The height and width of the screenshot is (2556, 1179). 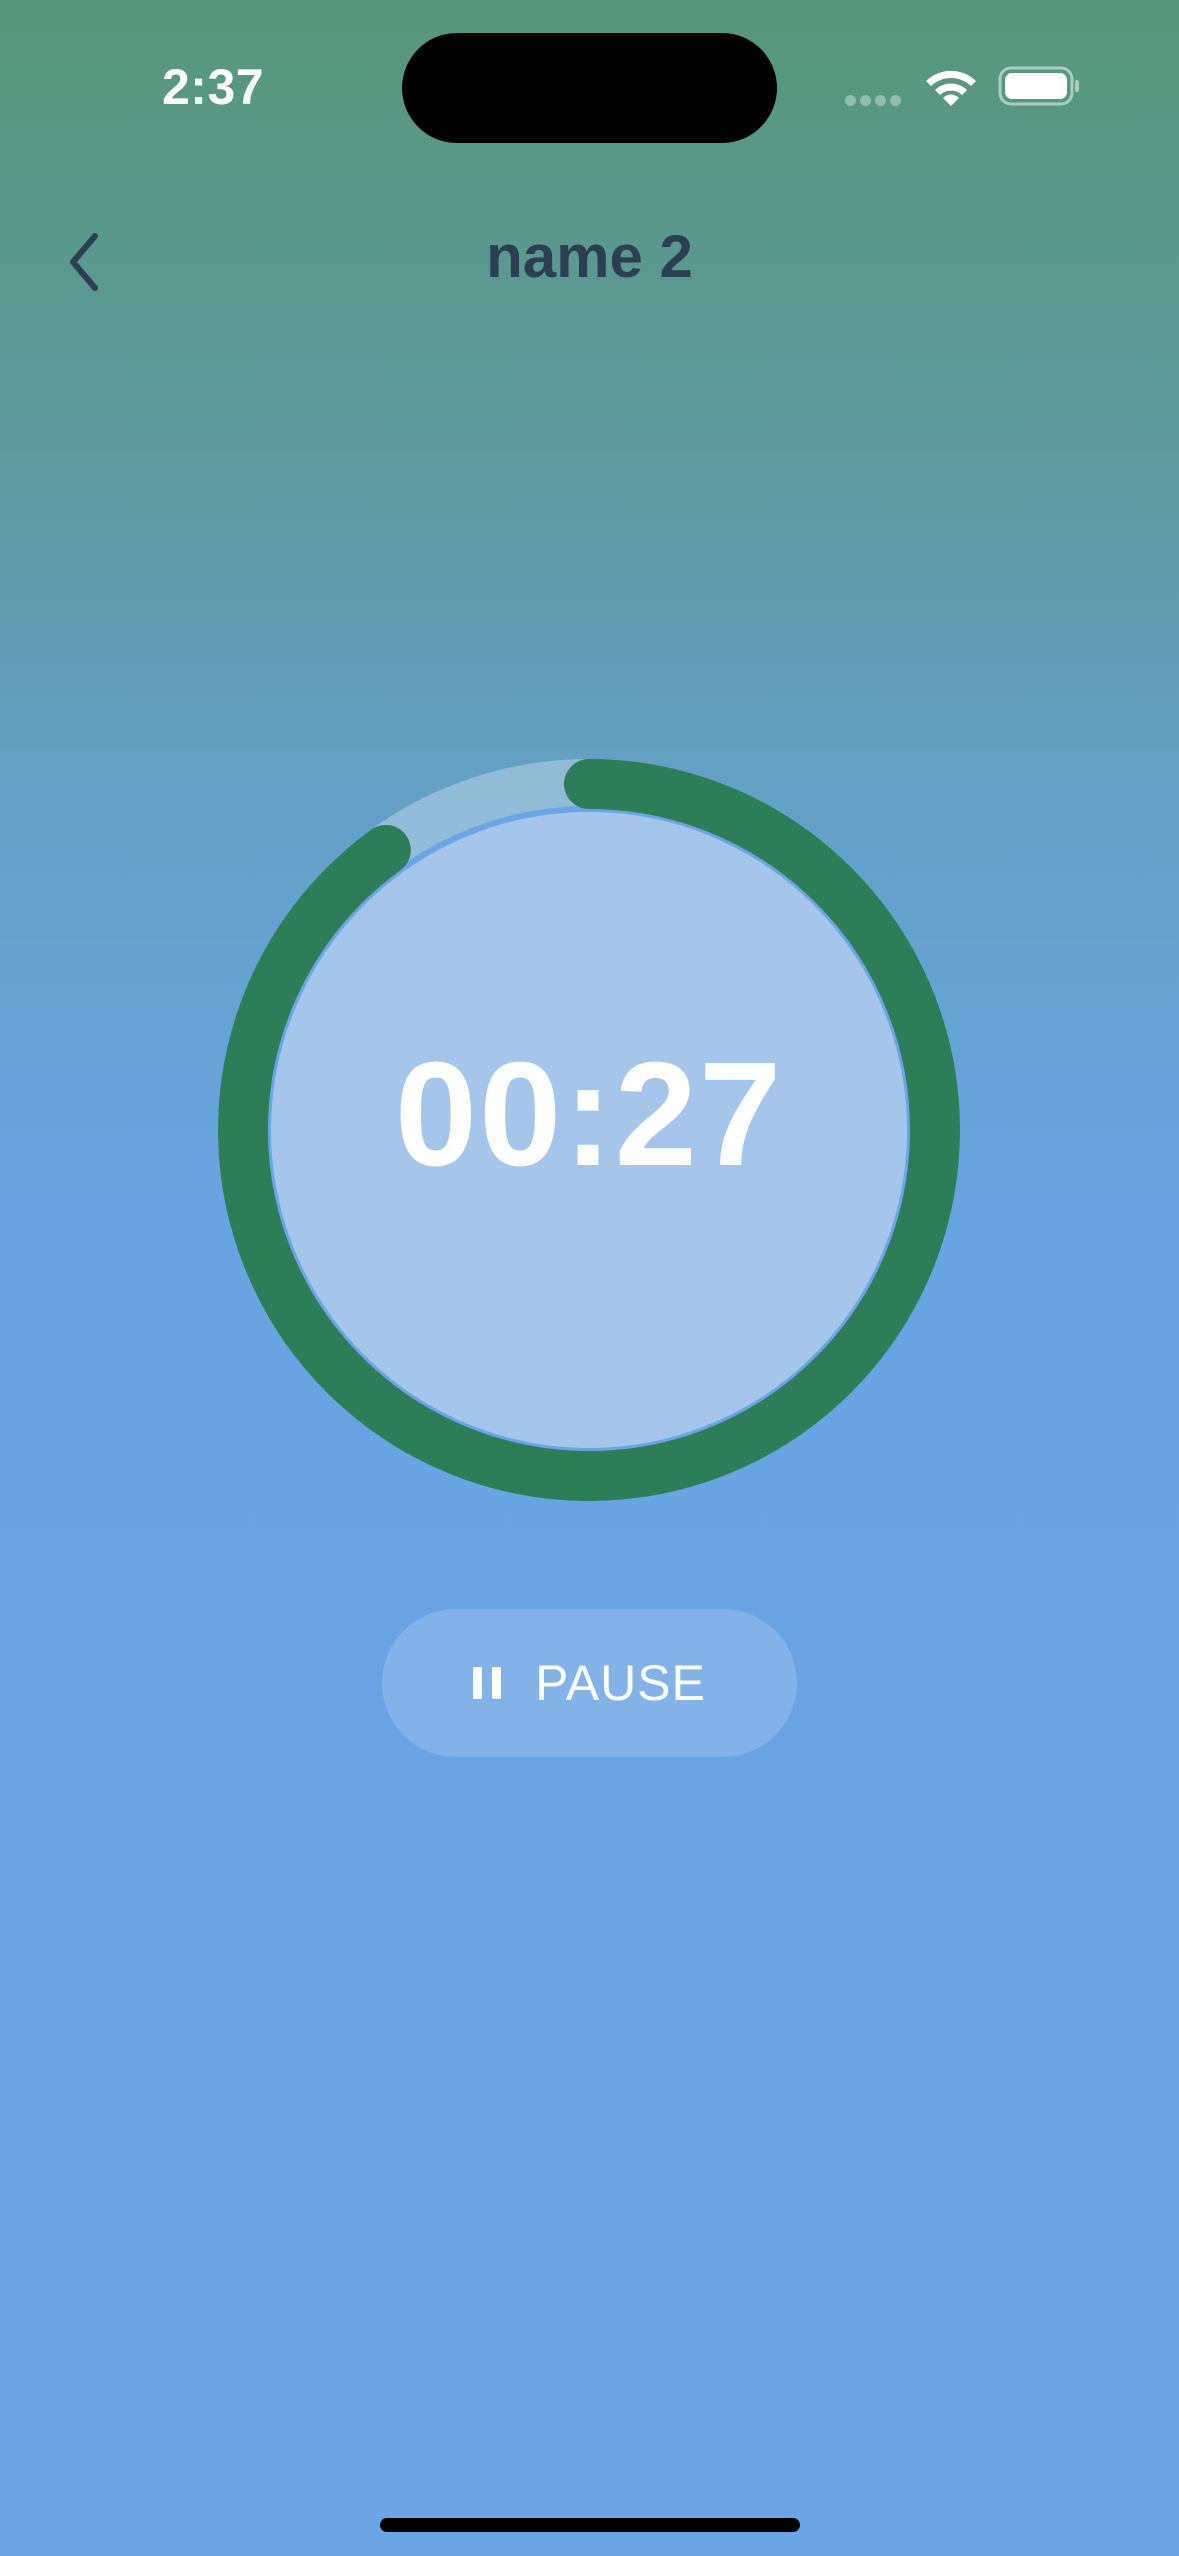 What do you see at coordinates (1038, 86) in the screenshot?
I see `battery-icon` at bounding box center [1038, 86].